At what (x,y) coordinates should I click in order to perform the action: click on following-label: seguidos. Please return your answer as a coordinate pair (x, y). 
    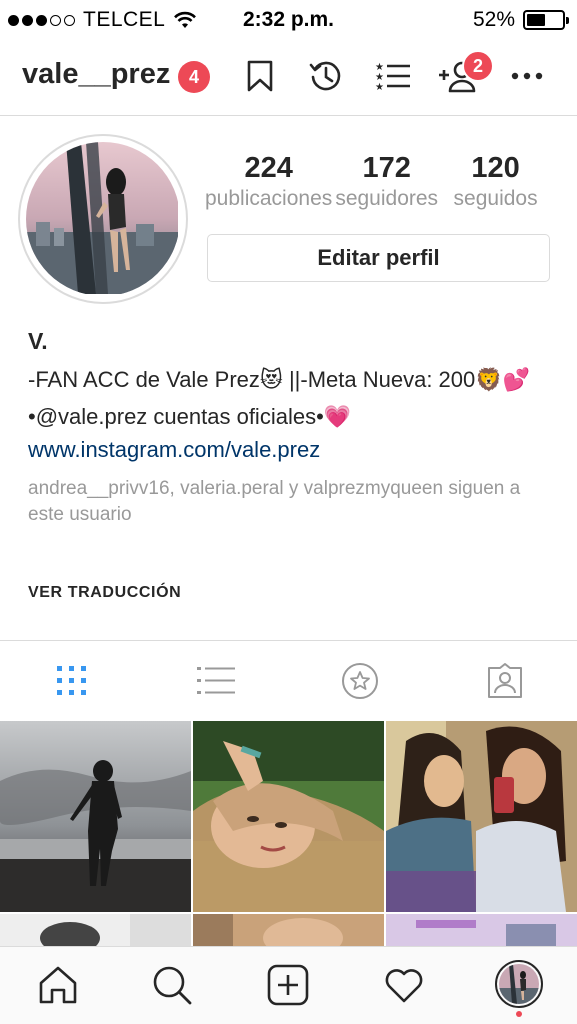
    Looking at the image, I should click on (495, 198).